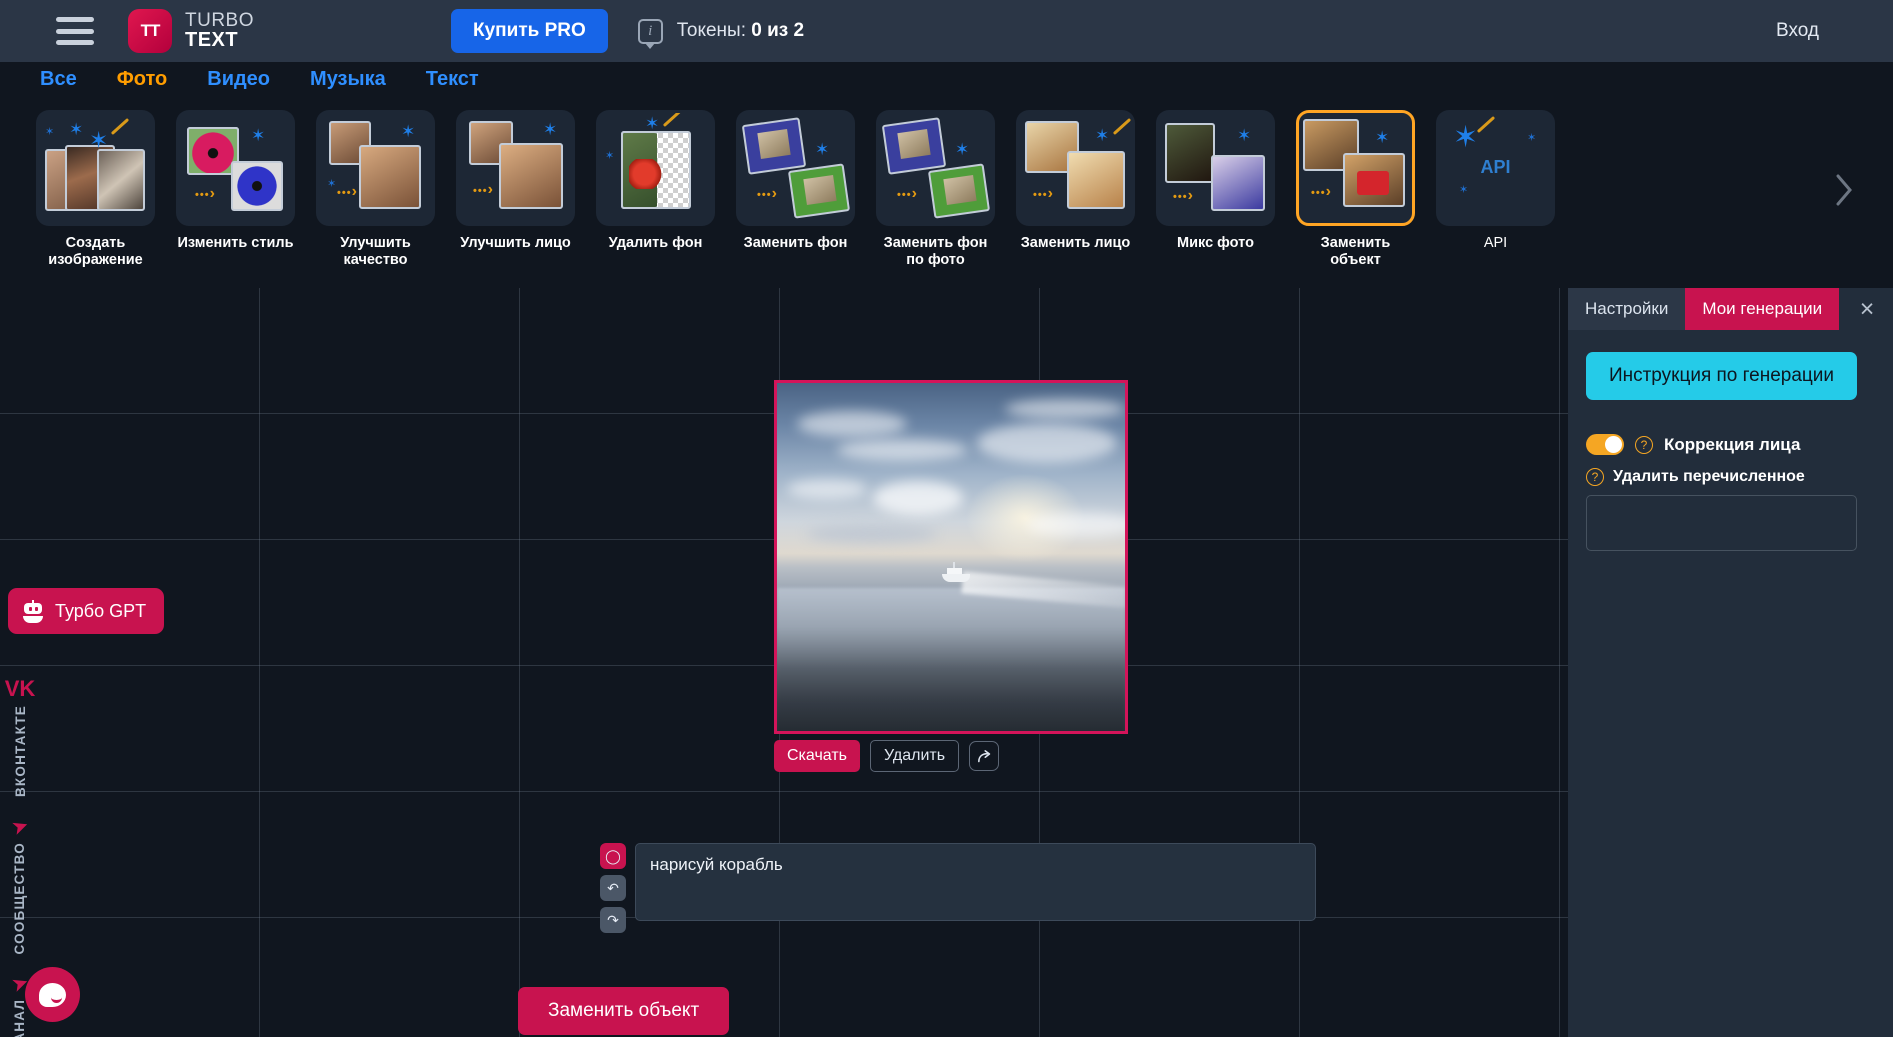 The width and height of the screenshot is (1893, 1037). I want to click on prompt-row: ◯ ↶ ↷, so click(958, 888).